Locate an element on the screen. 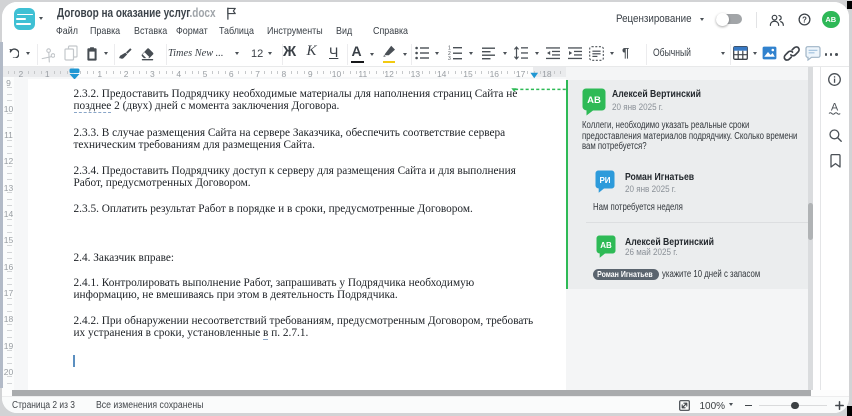 The height and width of the screenshot is (416, 852). svg-text: РИ is located at coordinates (604, 180).